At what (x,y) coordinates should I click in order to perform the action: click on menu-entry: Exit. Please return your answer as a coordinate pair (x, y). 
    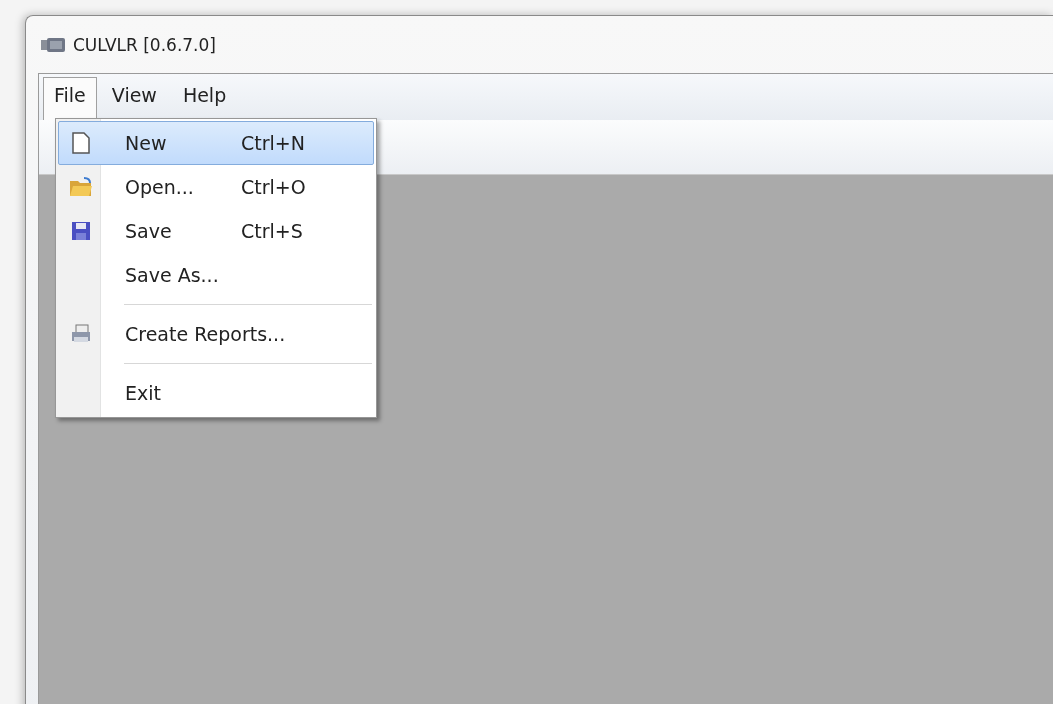
    Looking at the image, I should click on (216, 393).